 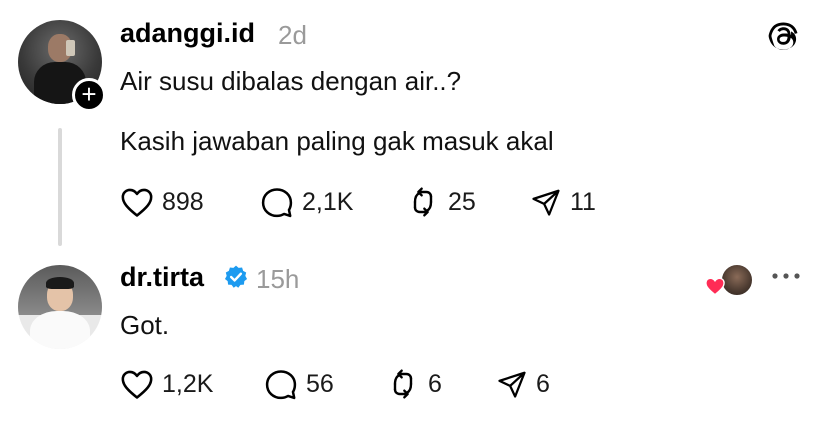 What do you see at coordinates (187, 33) in the screenshot?
I see `post-username: adanggi.id` at bounding box center [187, 33].